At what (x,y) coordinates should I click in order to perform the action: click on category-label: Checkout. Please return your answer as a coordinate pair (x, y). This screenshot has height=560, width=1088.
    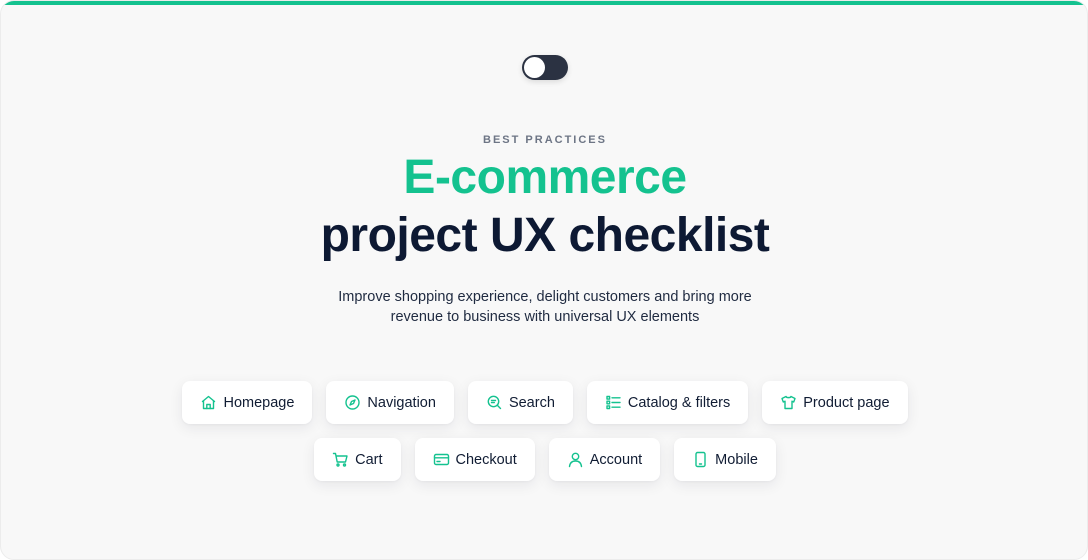
    Looking at the image, I should click on (486, 459).